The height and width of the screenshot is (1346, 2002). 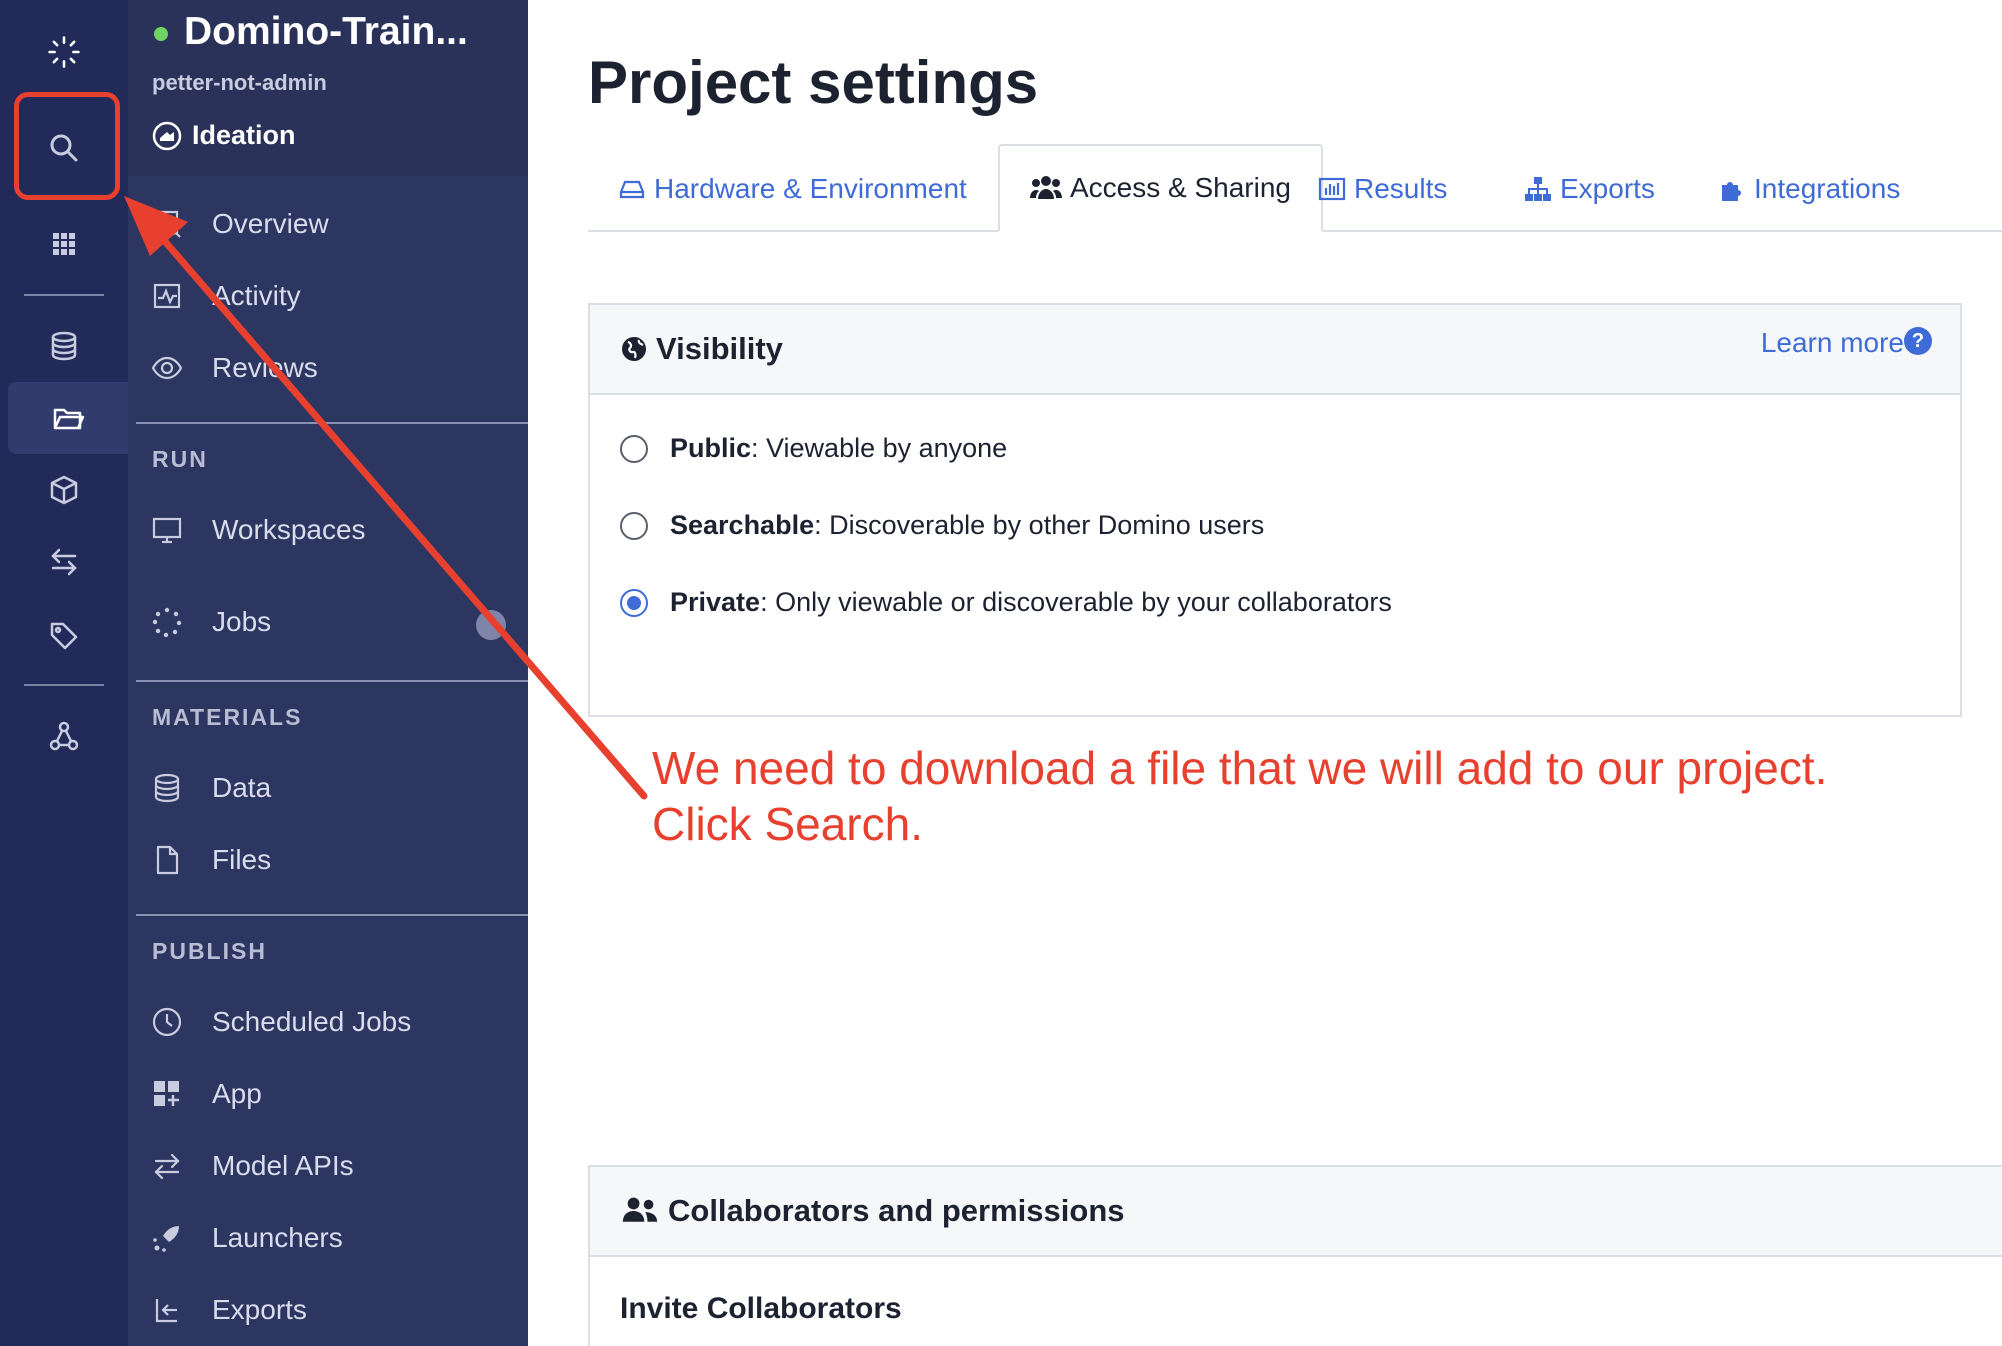 I want to click on monitor-icon, so click(x=167, y=530).